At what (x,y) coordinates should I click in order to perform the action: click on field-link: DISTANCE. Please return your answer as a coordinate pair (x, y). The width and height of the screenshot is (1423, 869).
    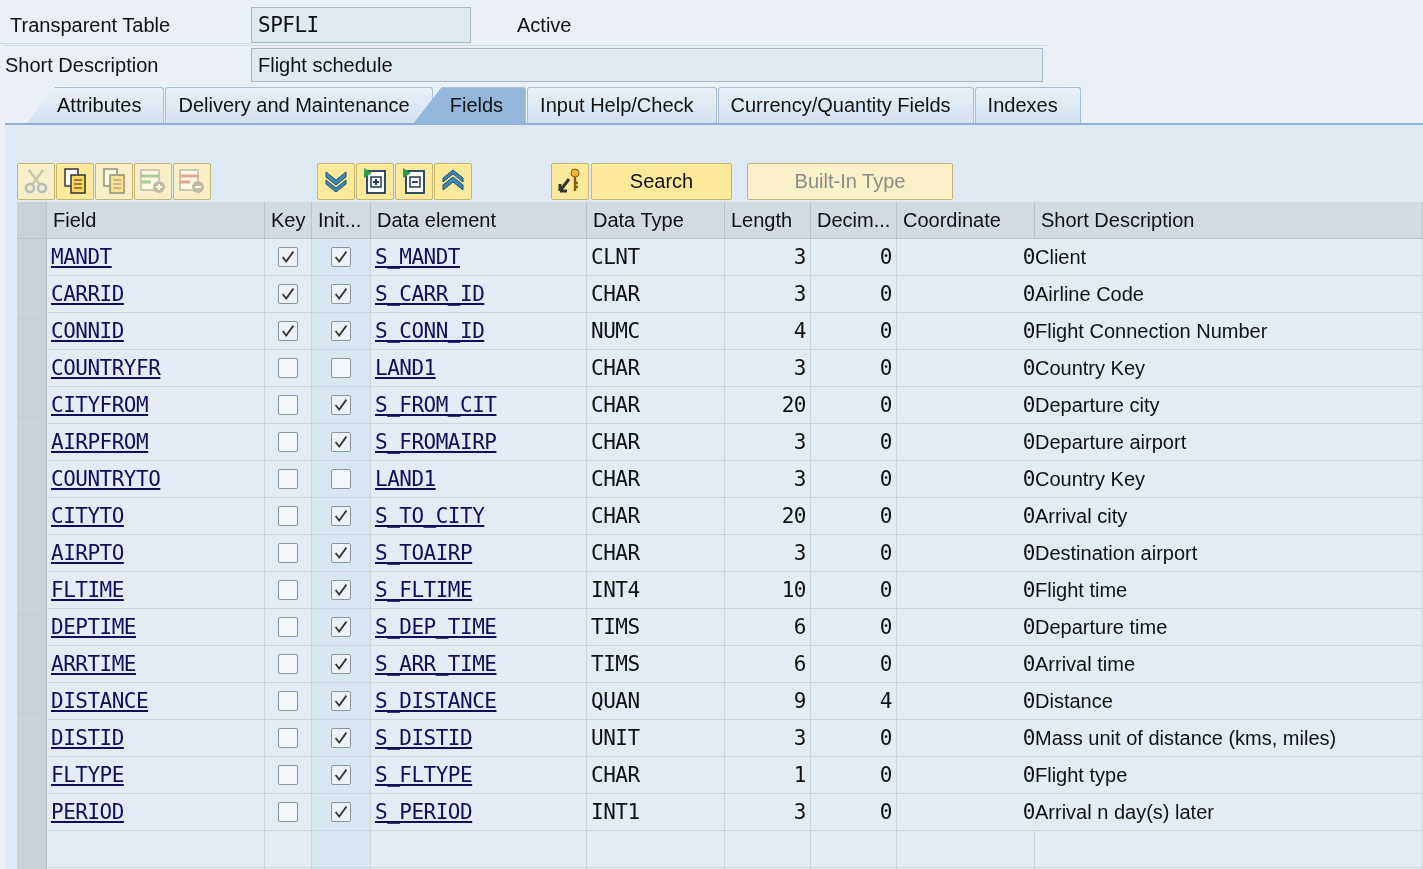
    Looking at the image, I should click on (100, 701).